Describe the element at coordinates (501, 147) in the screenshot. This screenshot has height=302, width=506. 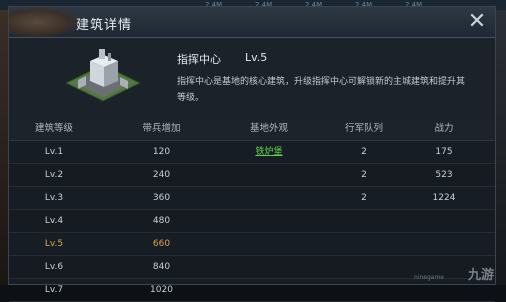
I see `right-edge-decor` at that location.